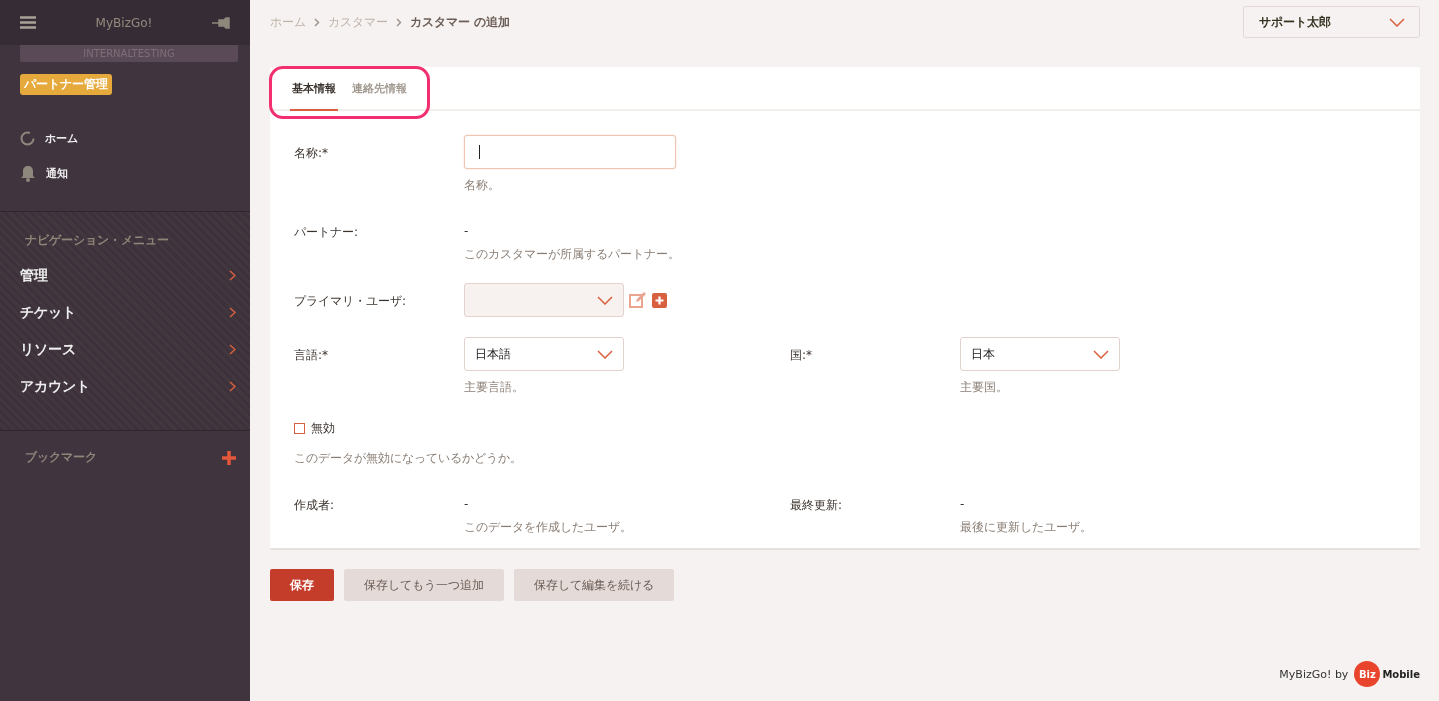 This screenshot has width=1439, height=701. What do you see at coordinates (408, 458) in the screenshot?
I see `help-text: このデータが無効になっているかどうか。` at bounding box center [408, 458].